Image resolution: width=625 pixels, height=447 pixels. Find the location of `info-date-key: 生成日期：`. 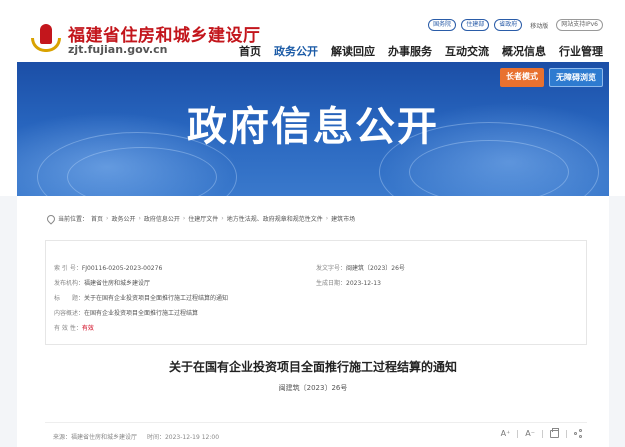

info-date-key: 生成日期： is located at coordinates (331, 283).